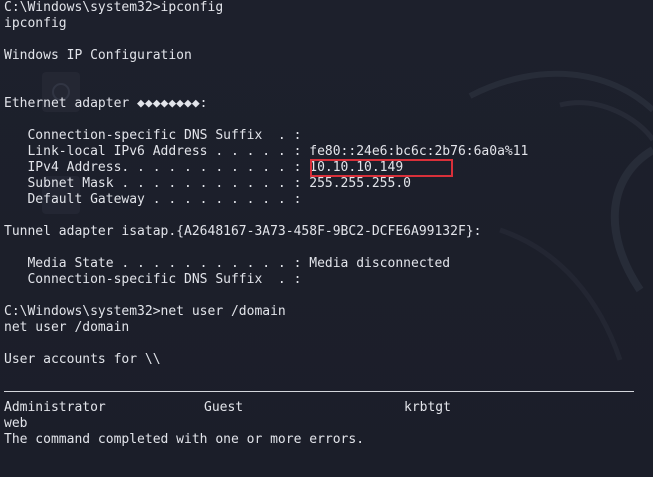  Describe the element at coordinates (224, 407) in the screenshot. I see `account-guest: Guest` at that location.